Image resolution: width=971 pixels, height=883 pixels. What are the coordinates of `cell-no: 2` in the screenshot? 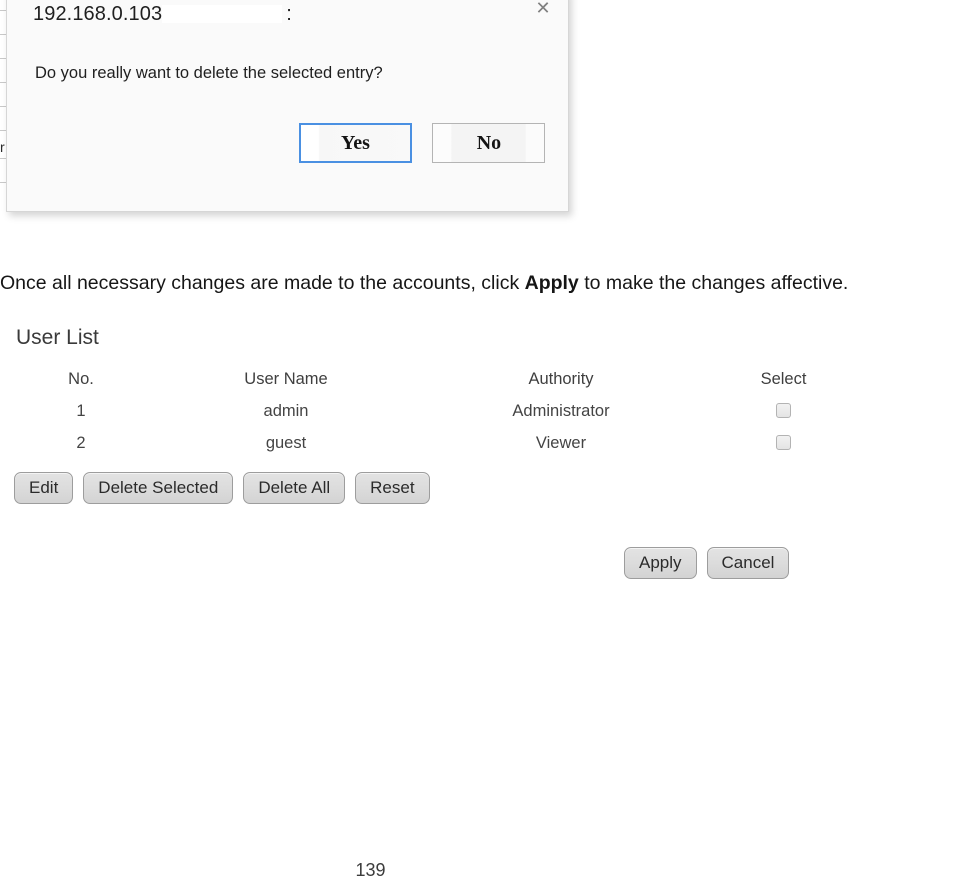 It's located at (81, 443).